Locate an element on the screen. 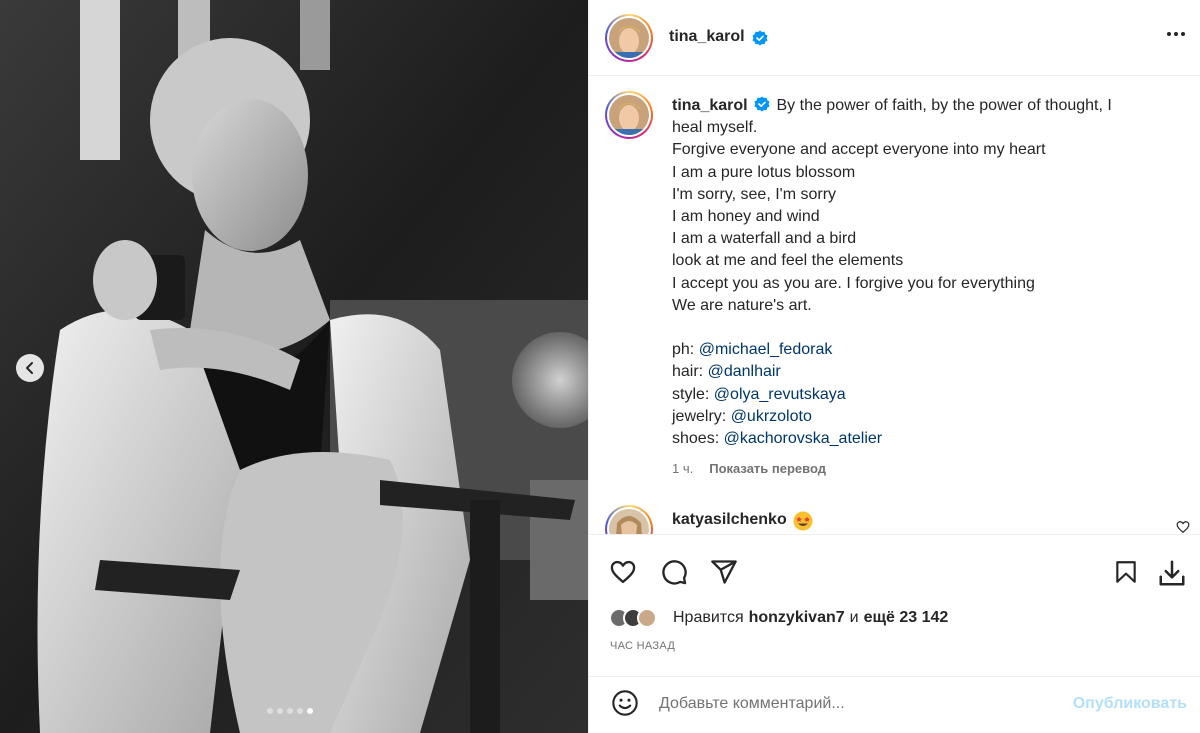  credit-label: hair: is located at coordinates (688, 372).